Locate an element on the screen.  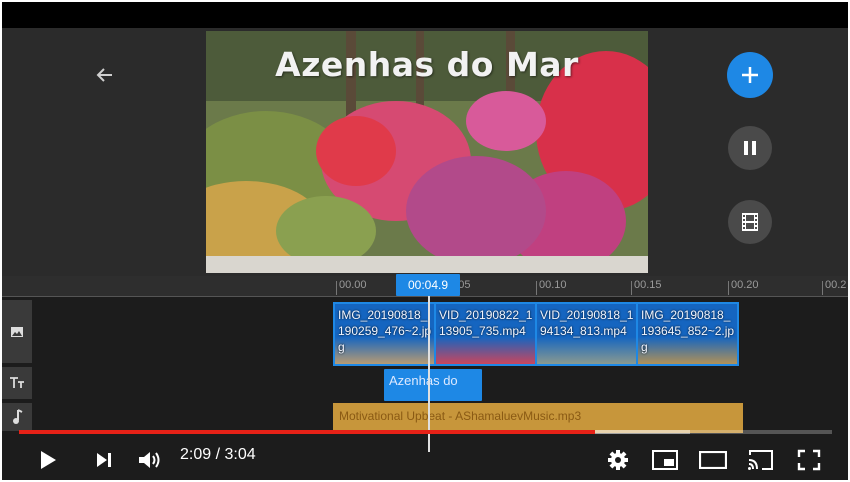
ruler-tick: 00.00 is located at coordinates (351, 287).